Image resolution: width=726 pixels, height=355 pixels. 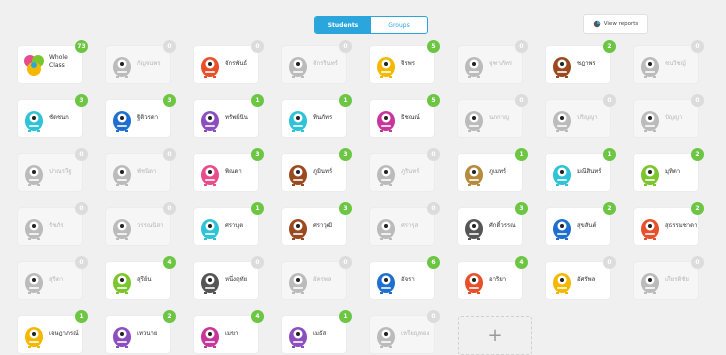 I want to click on student-card: อัศรัพล 0, so click(x=581, y=277).